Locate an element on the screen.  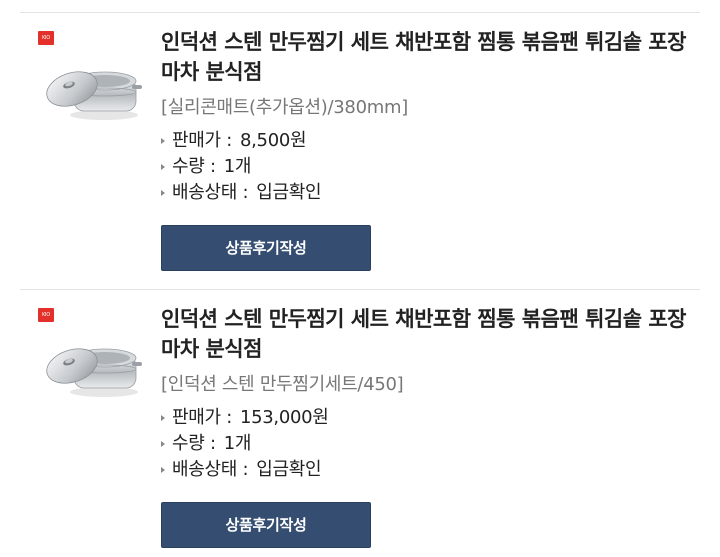
order-info-list: 판매가 : 8,500원 수량 : 1개 배송상태 : 입금확인 is located at coordinates (241, 167).